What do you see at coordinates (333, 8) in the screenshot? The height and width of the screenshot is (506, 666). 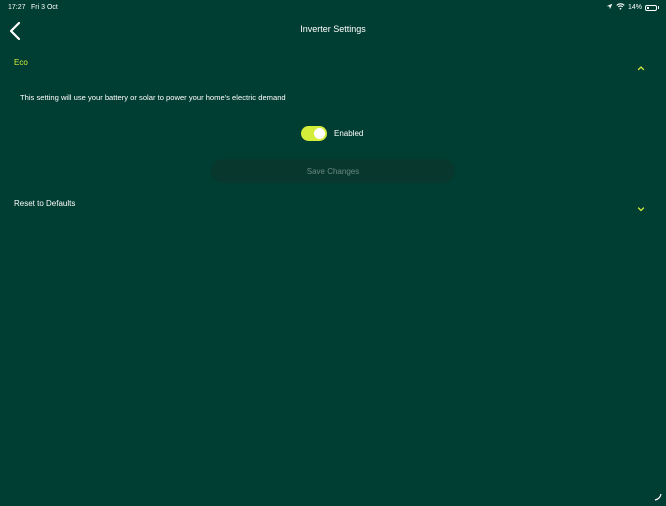 I see `status-bar: 17:27 Fri 3 Oct 14%` at bounding box center [333, 8].